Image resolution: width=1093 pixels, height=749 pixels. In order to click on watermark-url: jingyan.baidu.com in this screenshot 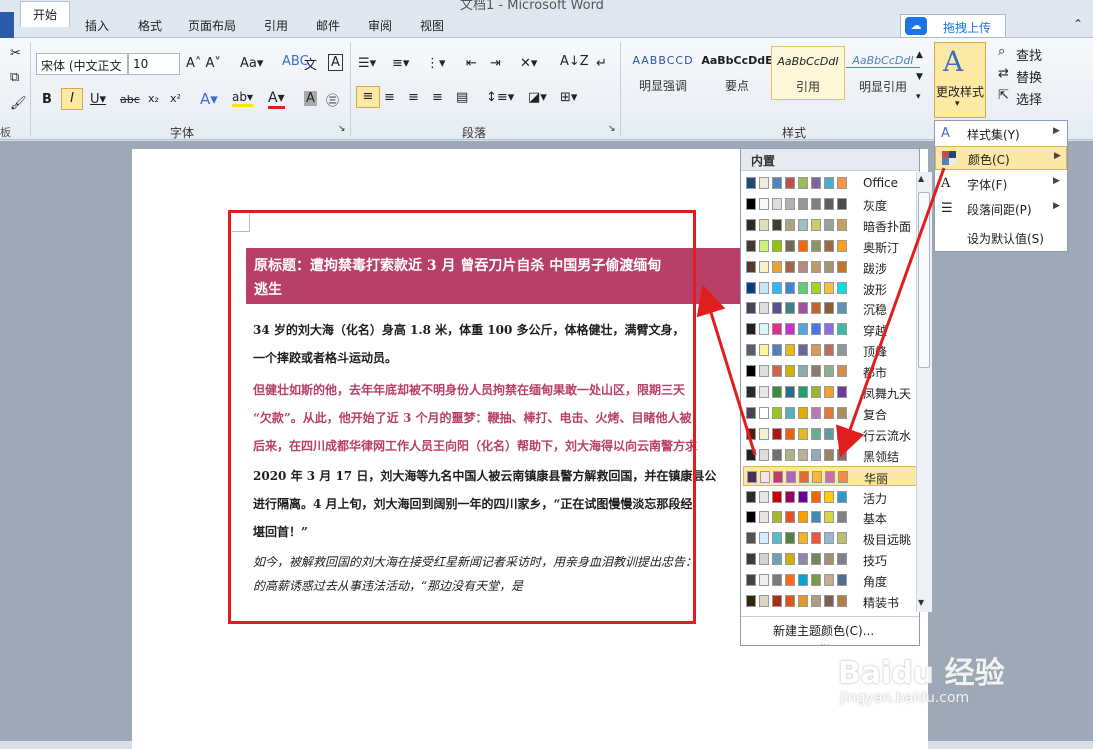, I will do `click(905, 698)`.